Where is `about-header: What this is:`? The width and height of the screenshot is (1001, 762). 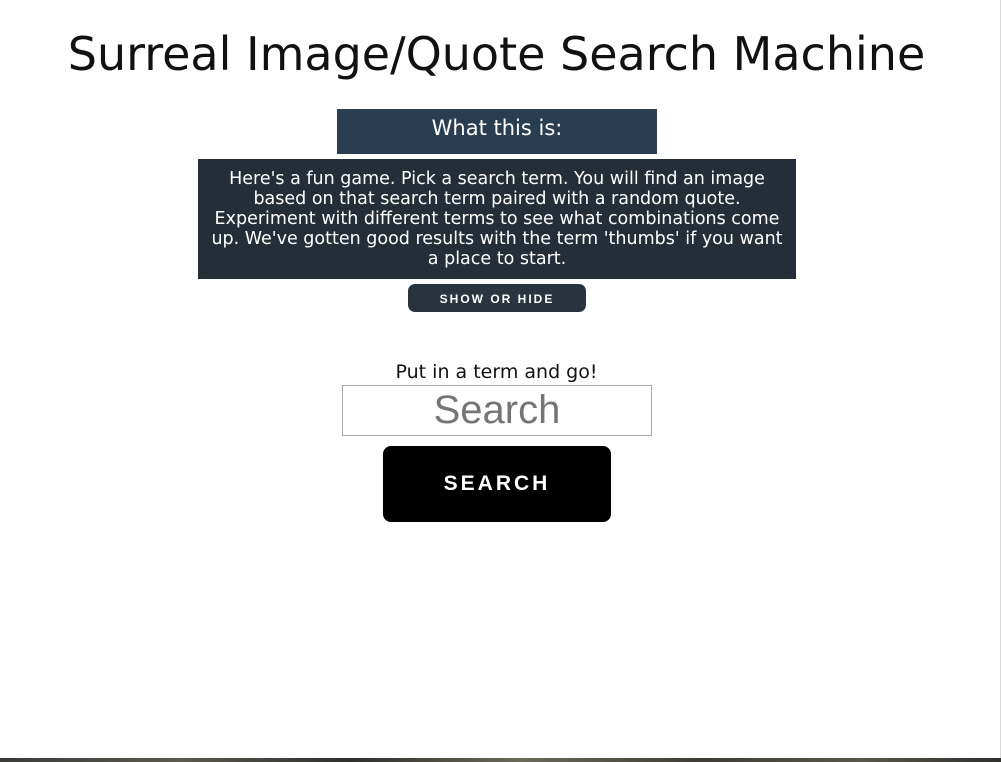 about-header: What this is: is located at coordinates (497, 131).